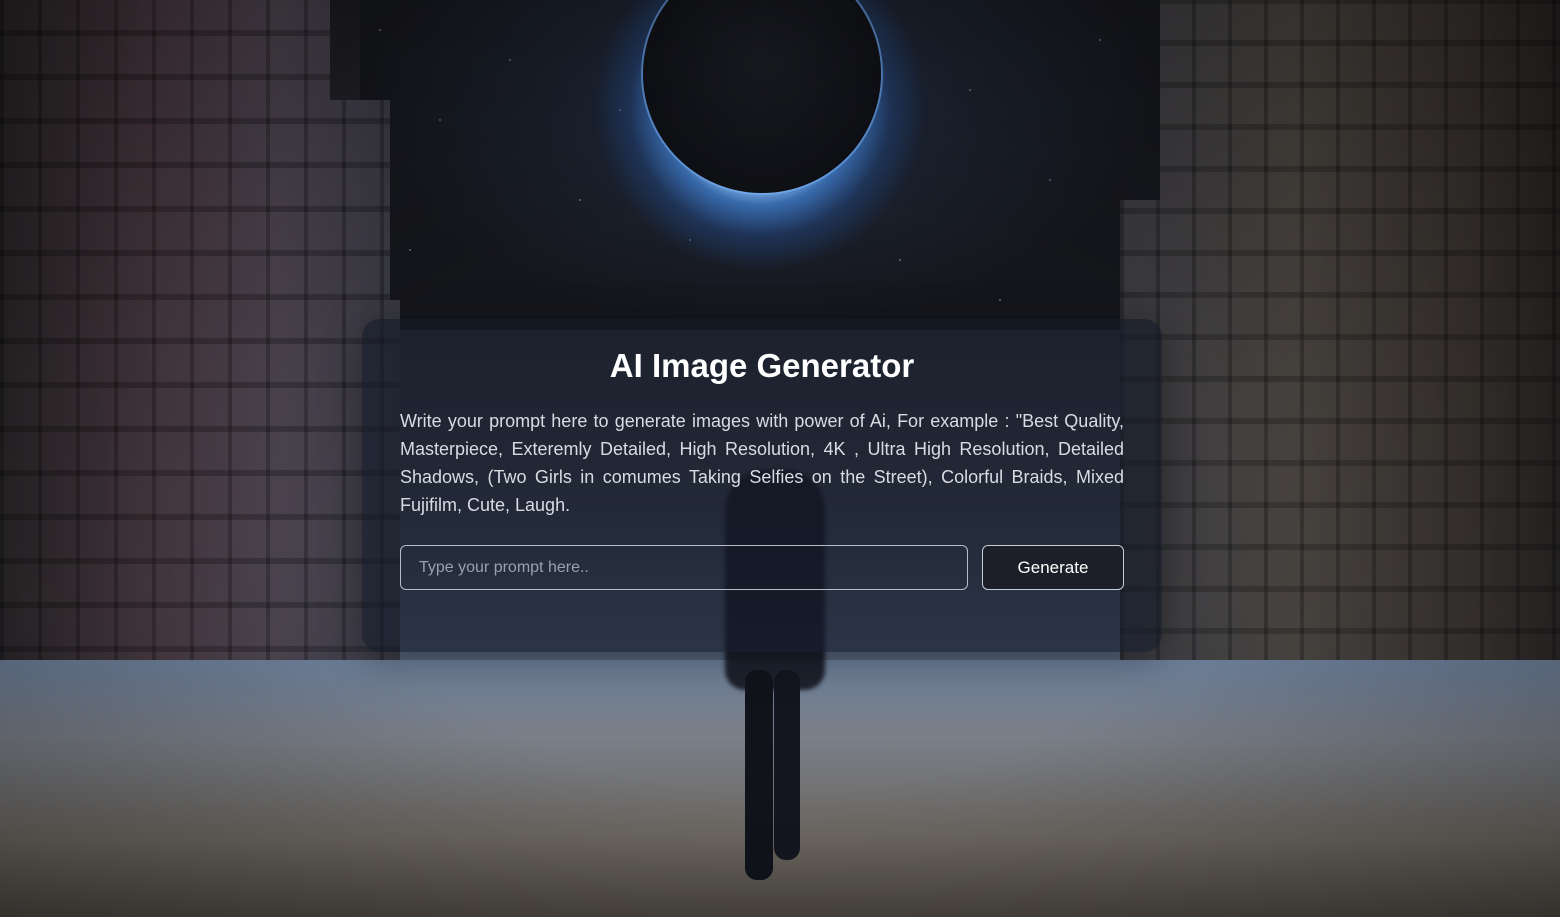 This screenshot has width=1560, height=917. What do you see at coordinates (762, 365) in the screenshot?
I see `page-title: AI Image Generator` at bounding box center [762, 365].